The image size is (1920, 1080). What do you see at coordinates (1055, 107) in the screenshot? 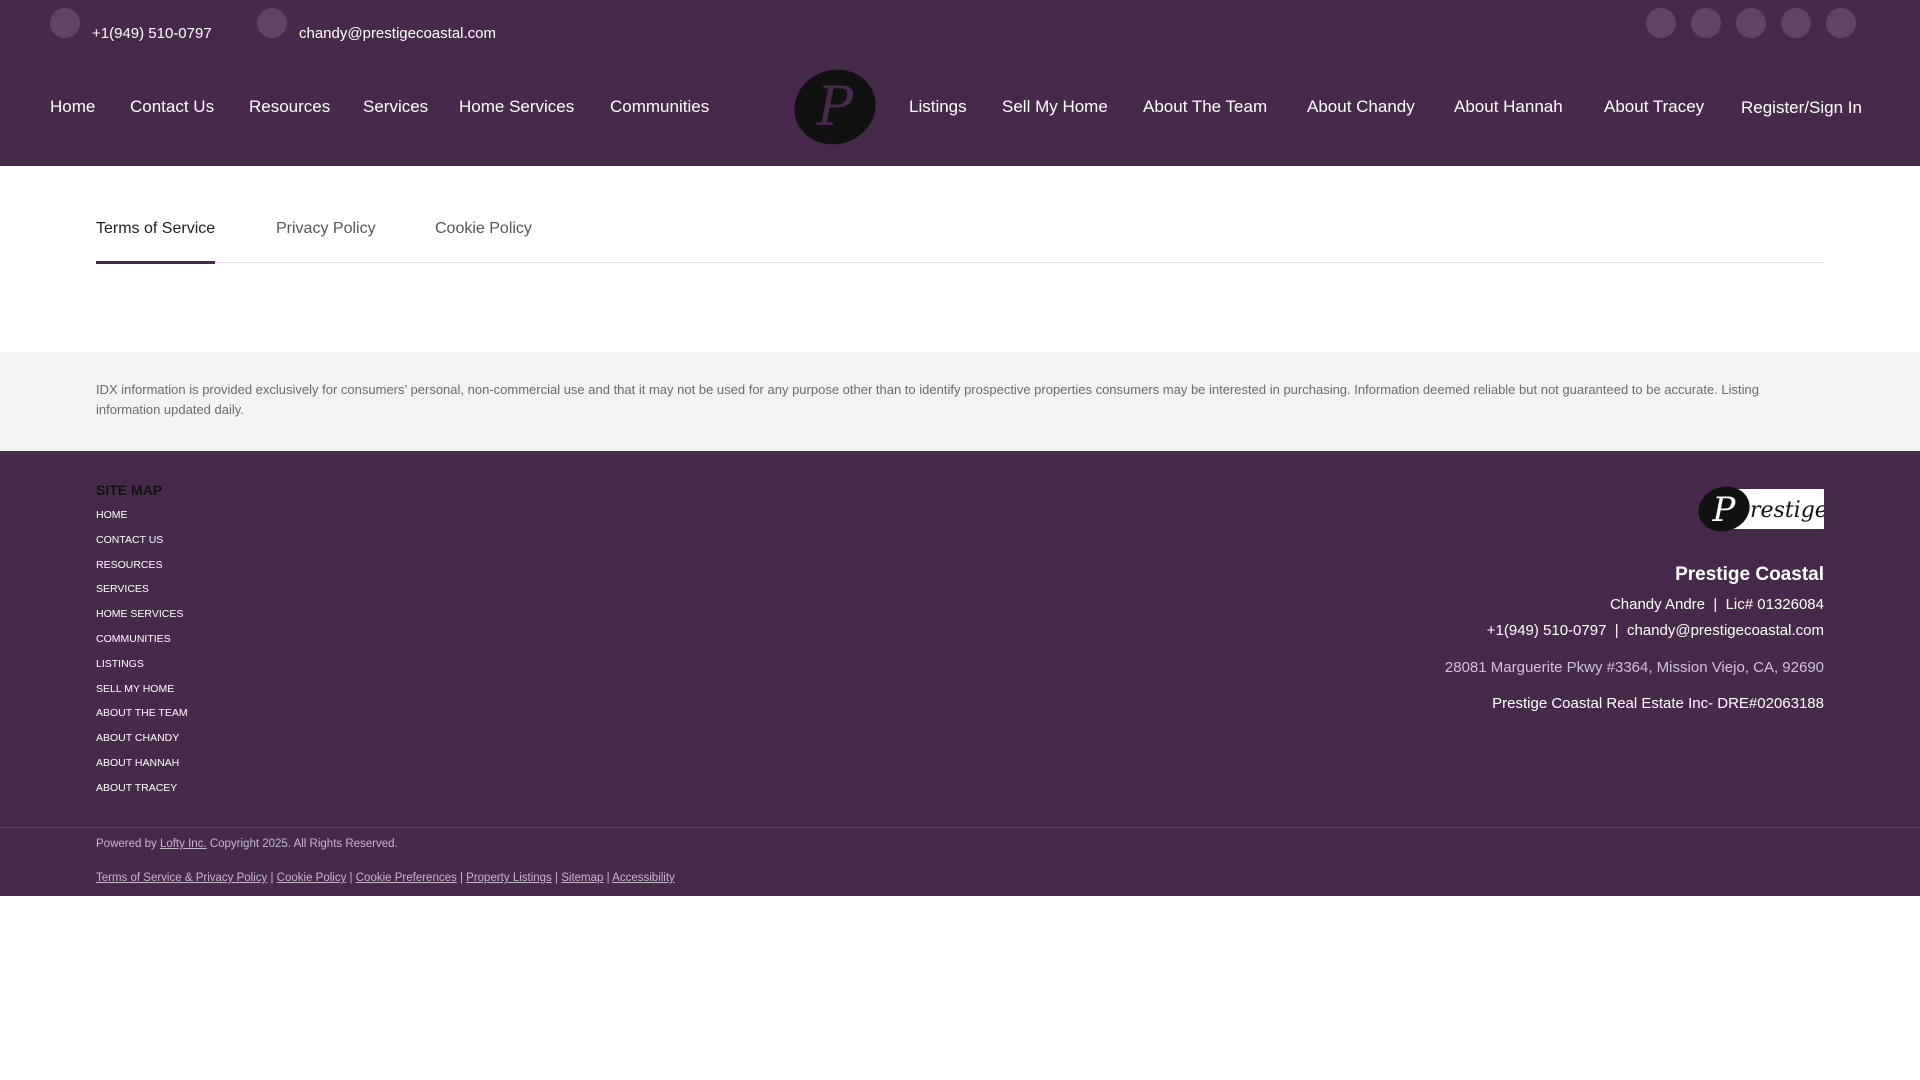
I see `nav-sell-my-home: Sell My Home` at bounding box center [1055, 107].